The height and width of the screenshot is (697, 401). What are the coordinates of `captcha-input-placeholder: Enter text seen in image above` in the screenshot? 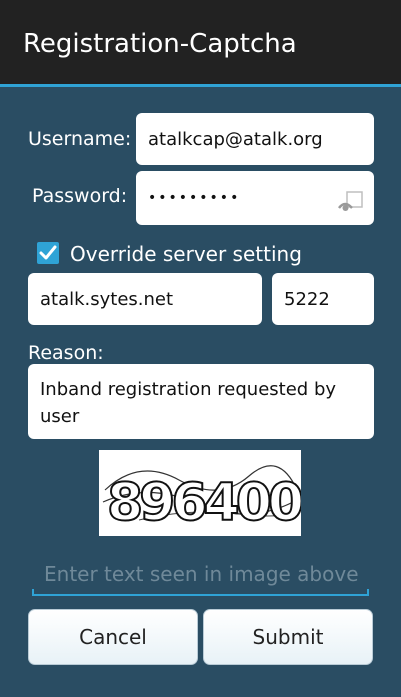 It's located at (201, 574).